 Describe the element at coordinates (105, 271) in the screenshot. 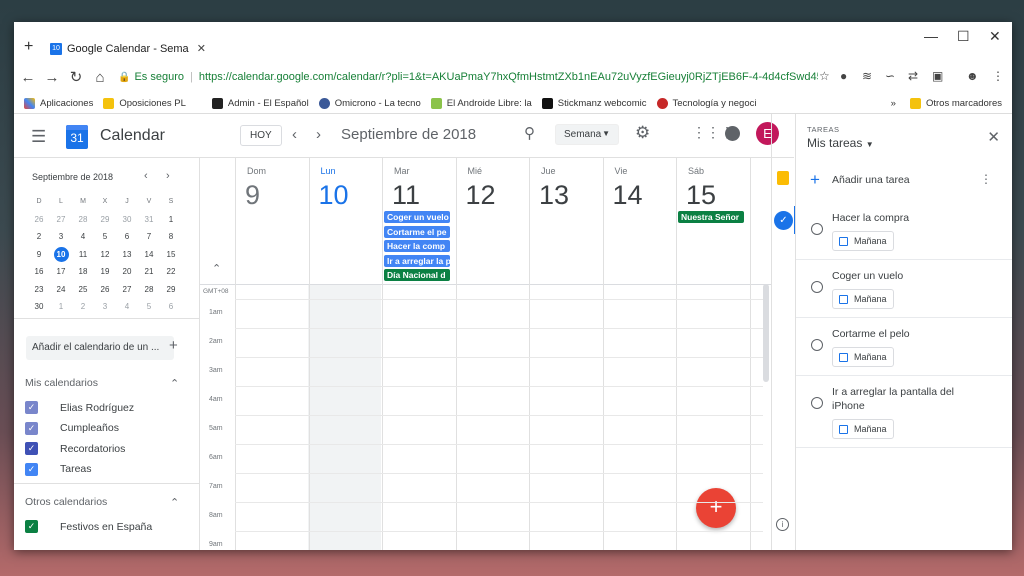

I see `mini-day: 19` at that location.